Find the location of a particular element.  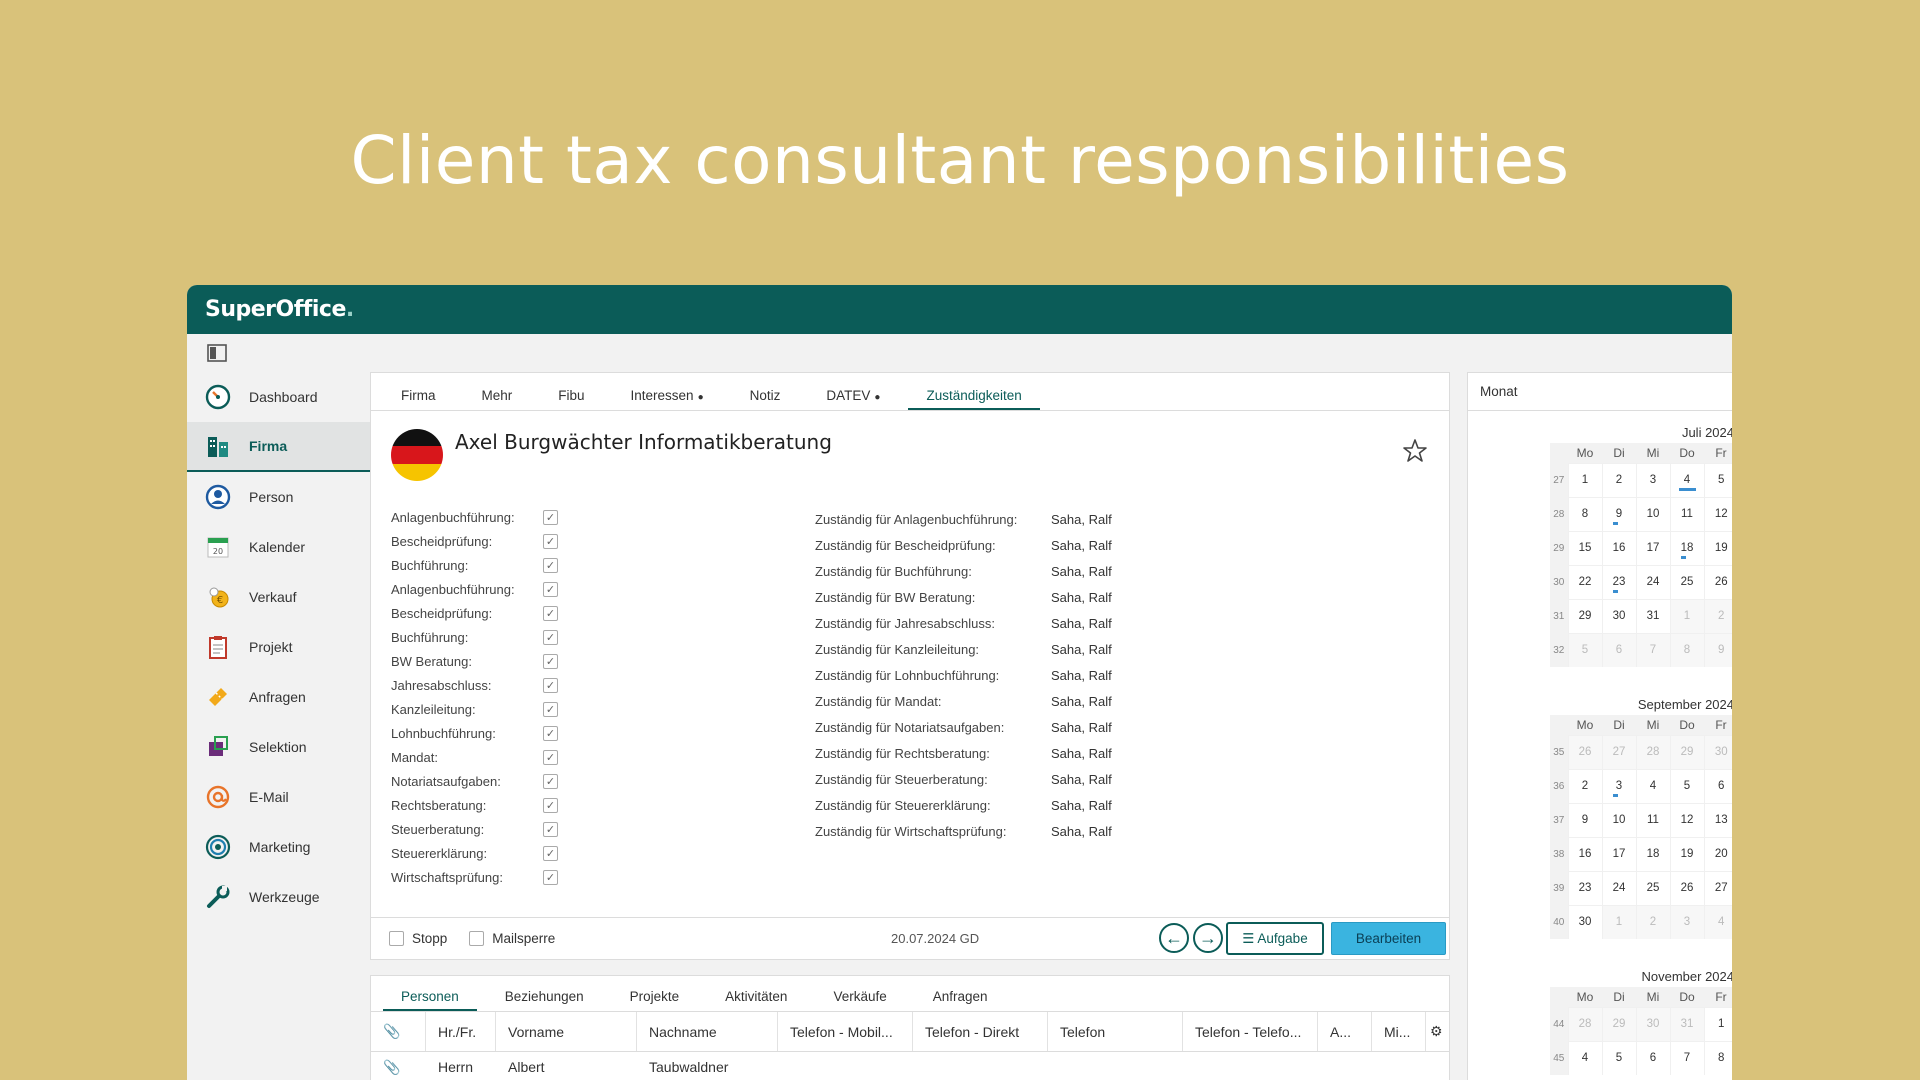

nav-item-person: Person is located at coordinates (278, 497).